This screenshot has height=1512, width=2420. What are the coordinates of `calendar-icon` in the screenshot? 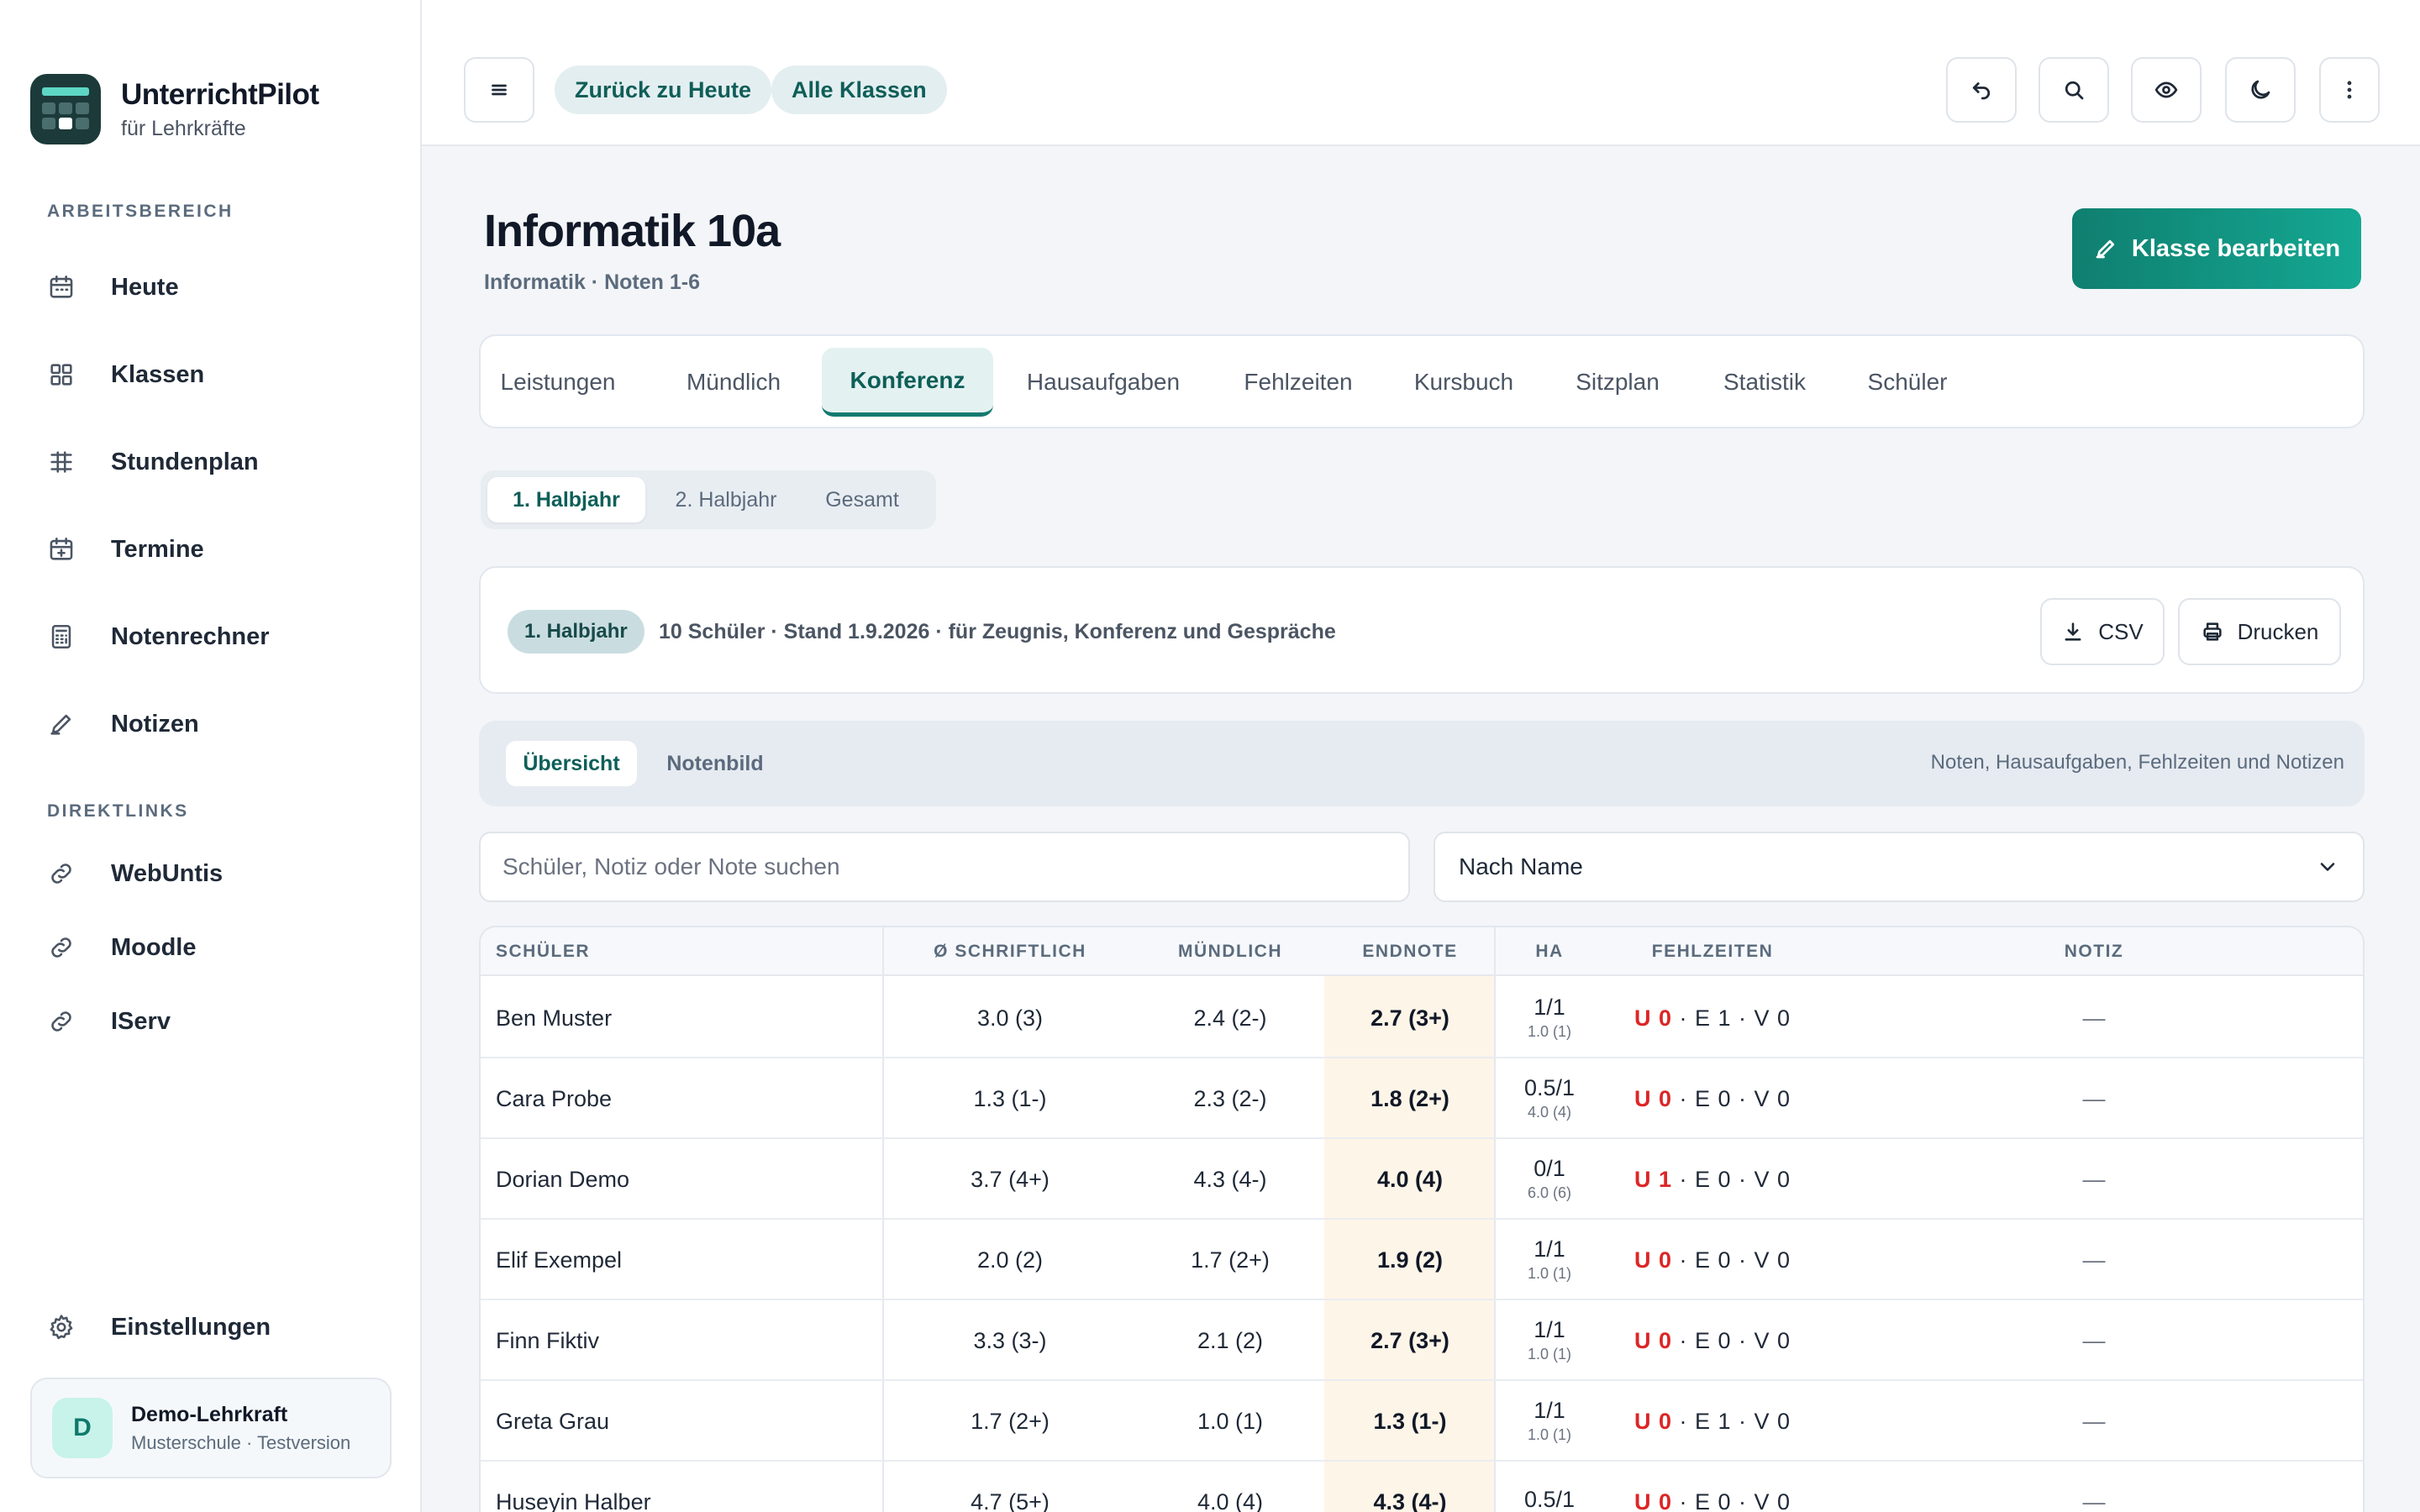 It's located at (62, 286).